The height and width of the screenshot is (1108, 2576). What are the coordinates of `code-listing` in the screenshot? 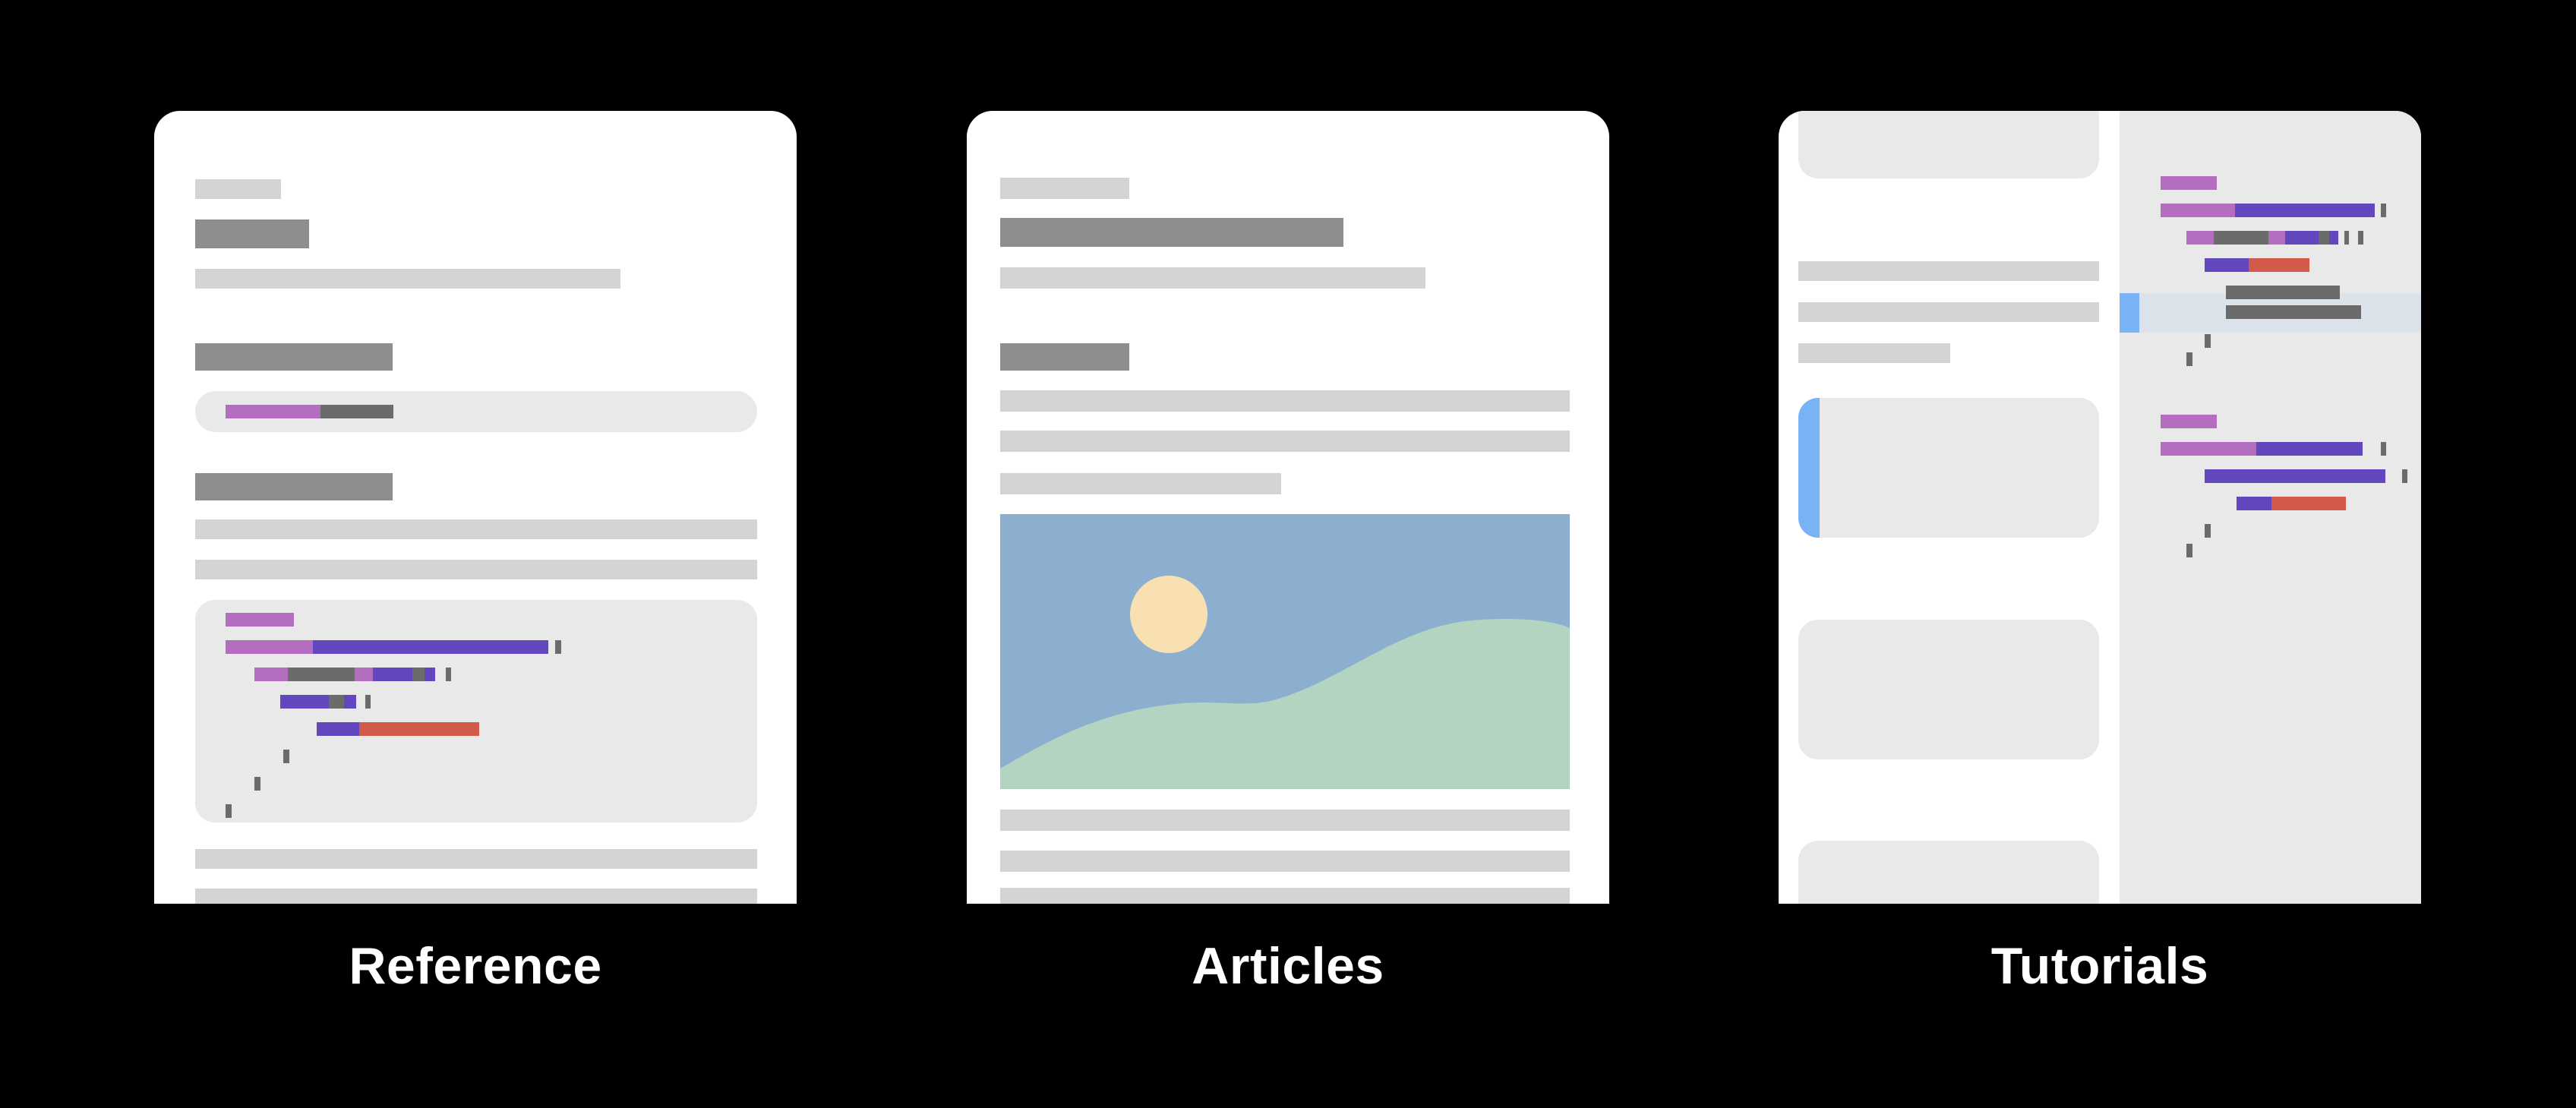 It's located at (476, 711).